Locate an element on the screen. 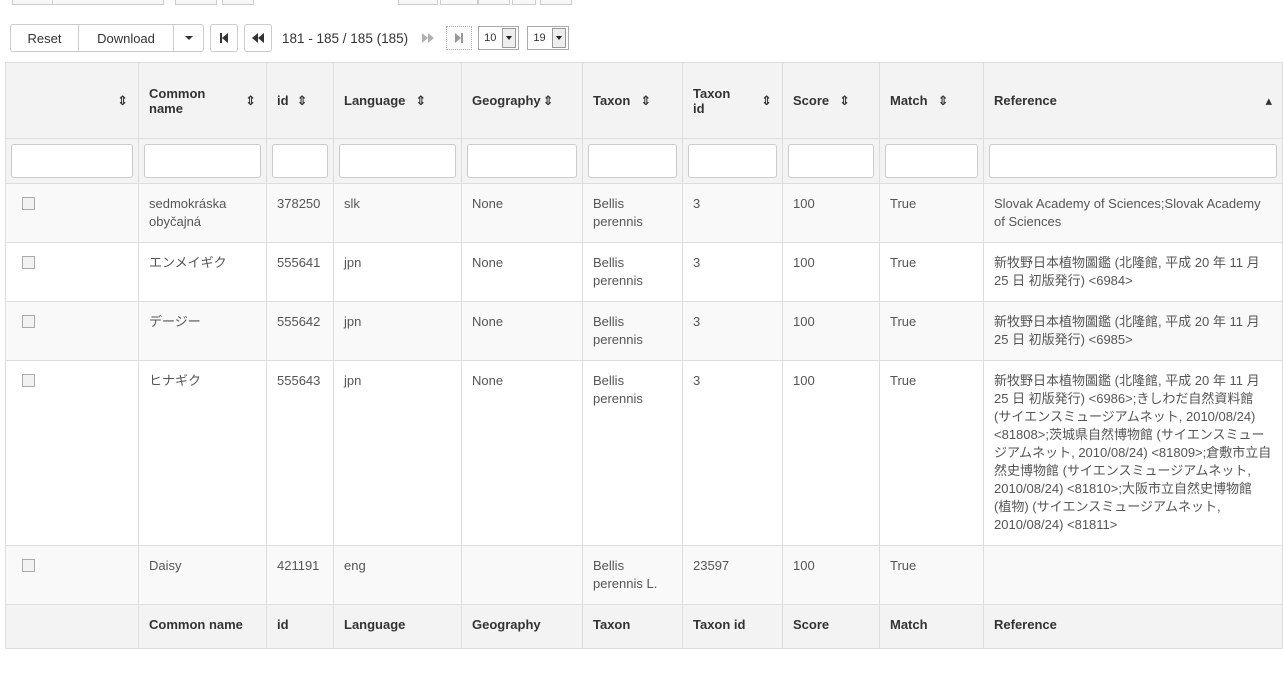 Image resolution: width=1283 pixels, height=688 pixels. id-cell: 421191 is located at coordinates (300, 575).